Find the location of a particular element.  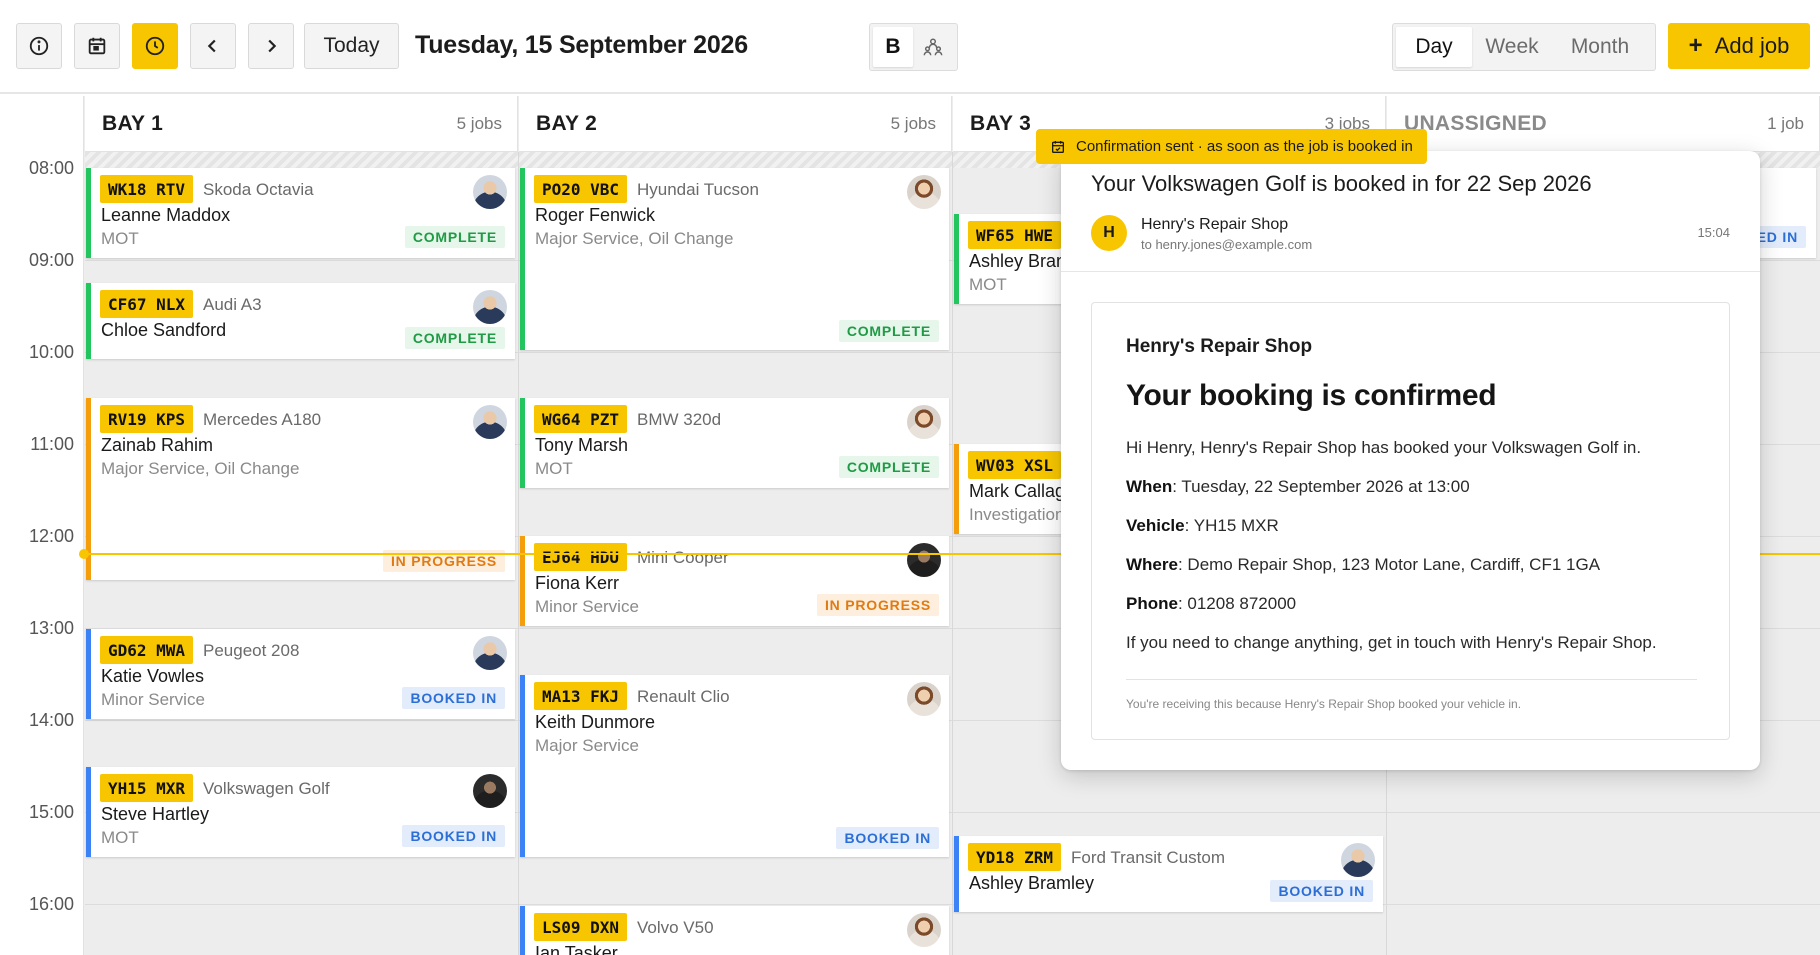

email-sender: Henry's Repair Shop is located at coordinates (1215, 224).